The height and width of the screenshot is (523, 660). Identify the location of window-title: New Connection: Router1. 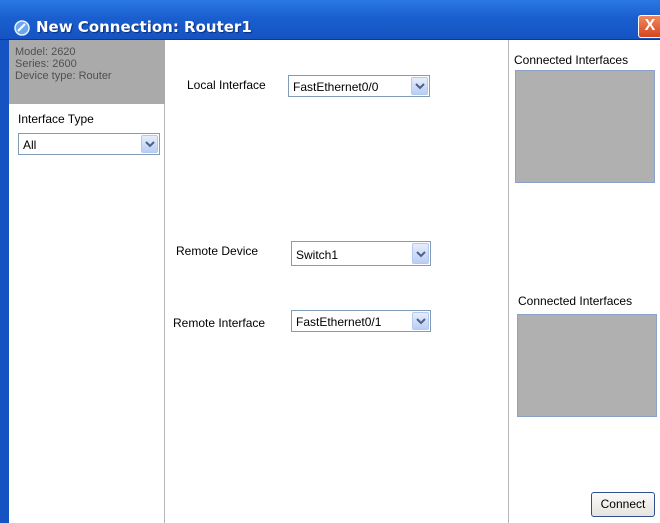
(144, 27).